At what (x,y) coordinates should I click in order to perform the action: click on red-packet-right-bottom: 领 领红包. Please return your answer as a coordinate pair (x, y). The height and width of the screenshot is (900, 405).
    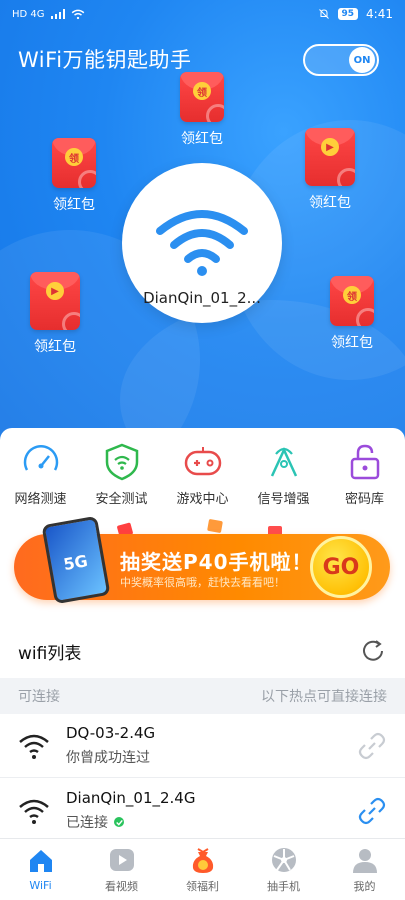
    Looking at the image, I should click on (352, 314).